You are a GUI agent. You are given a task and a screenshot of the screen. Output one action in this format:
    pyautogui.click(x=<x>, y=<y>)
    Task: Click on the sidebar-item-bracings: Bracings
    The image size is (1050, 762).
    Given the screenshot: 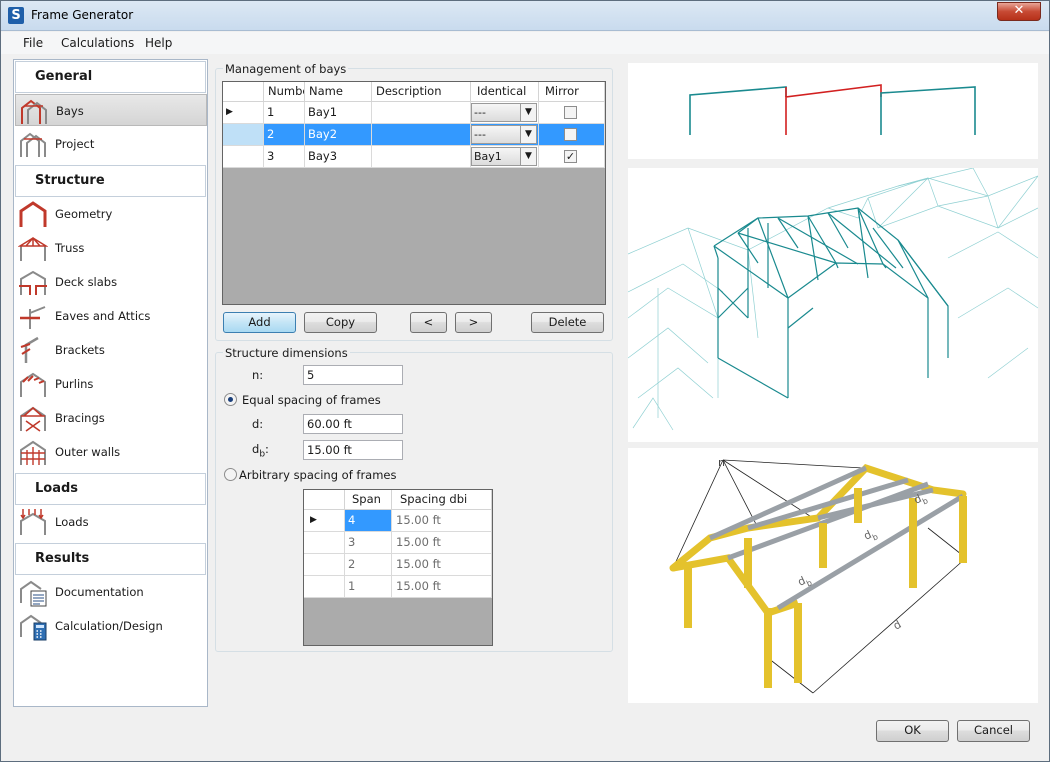 What is the action you would take?
    pyautogui.click(x=111, y=418)
    